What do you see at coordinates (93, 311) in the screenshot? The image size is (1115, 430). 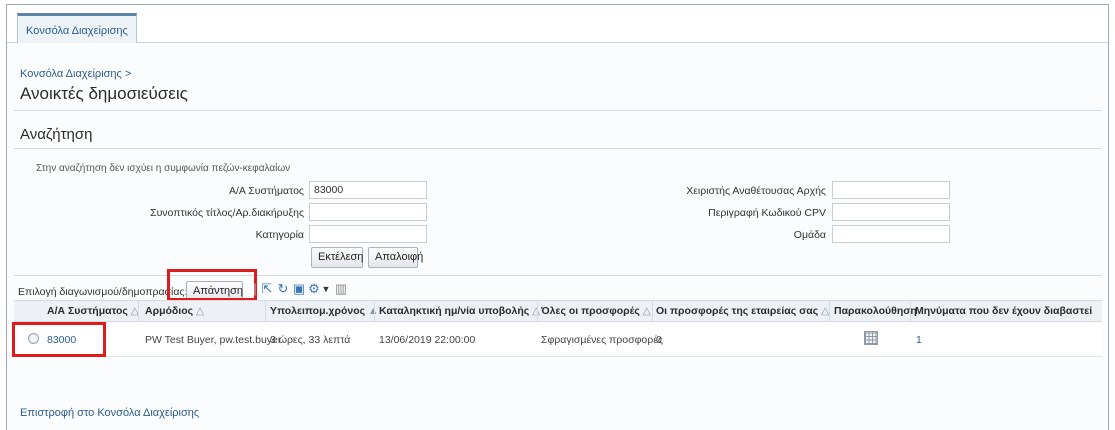 I see `col-system-no: Α/Α Συστήματος △` at bounding box center [93, 311].